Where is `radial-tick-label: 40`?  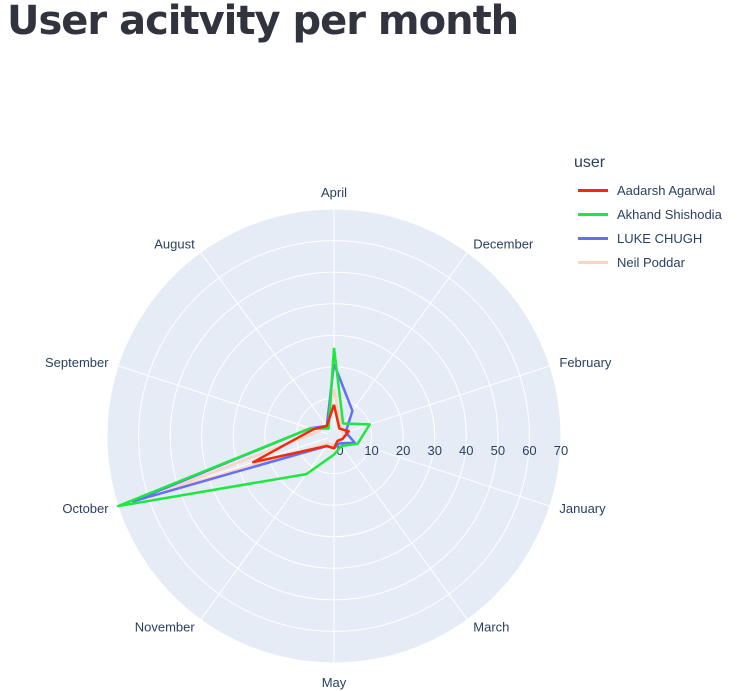 radial-tick-label: 40 is located at coordinates (466, 450).